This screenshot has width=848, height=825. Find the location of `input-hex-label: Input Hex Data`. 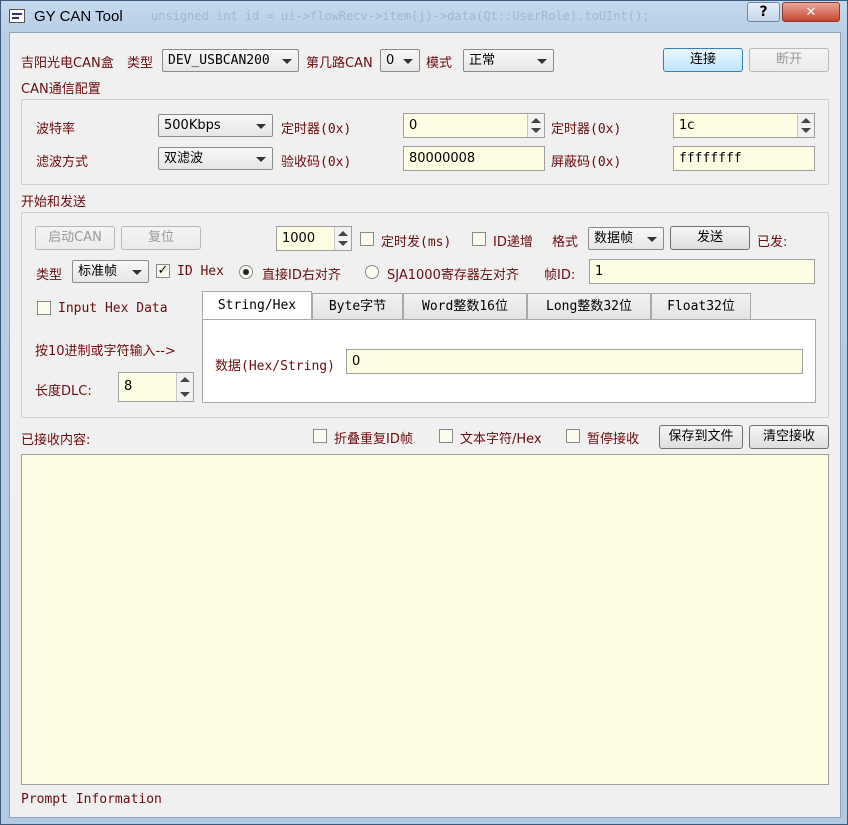

input-hex-label: Input Hex Data is located at coordinates (113, 308).